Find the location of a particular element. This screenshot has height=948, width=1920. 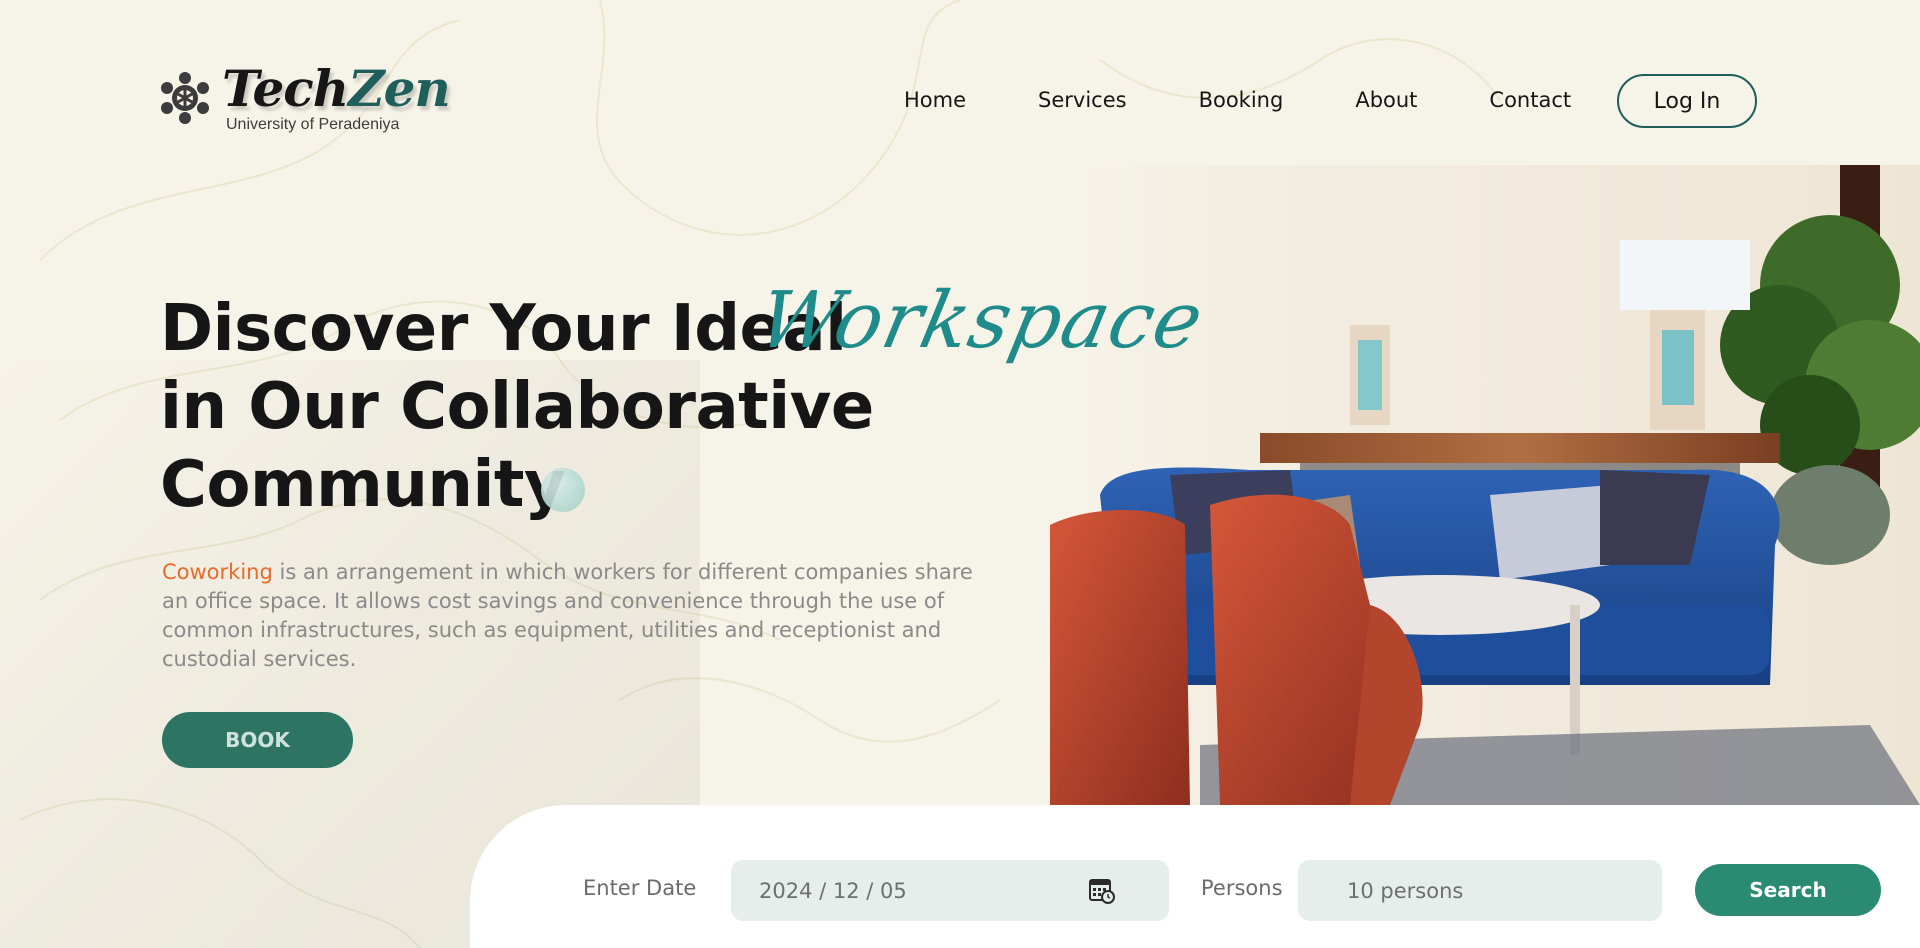

hero-title-line-3: Community is located at coordinates (517, 485).